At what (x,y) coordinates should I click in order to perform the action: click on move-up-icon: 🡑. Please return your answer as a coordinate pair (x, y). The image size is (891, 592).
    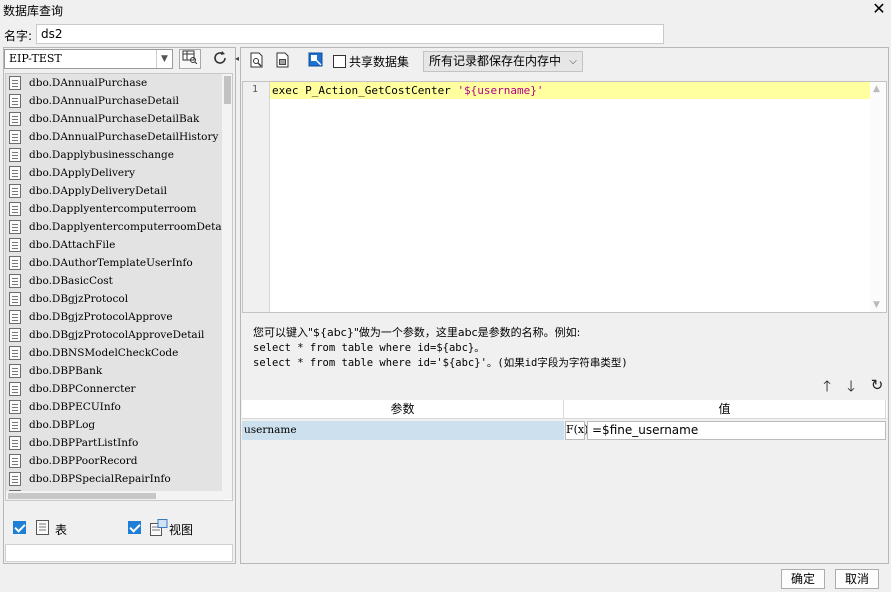
    Looking at the image, I should click on (827, 388).